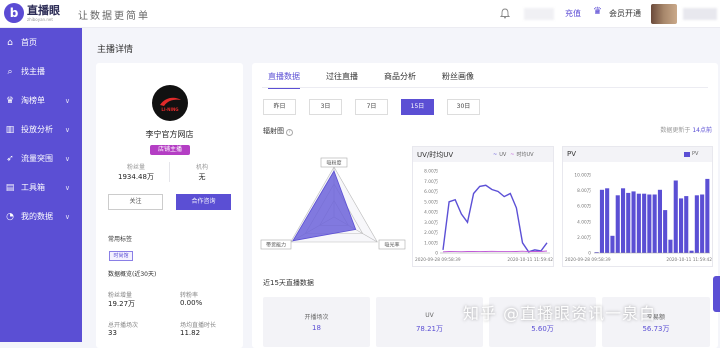 The image size is (720, 348). I want to click on logo-text: 直播眼 zhiboyan.net, so click(43, 12).